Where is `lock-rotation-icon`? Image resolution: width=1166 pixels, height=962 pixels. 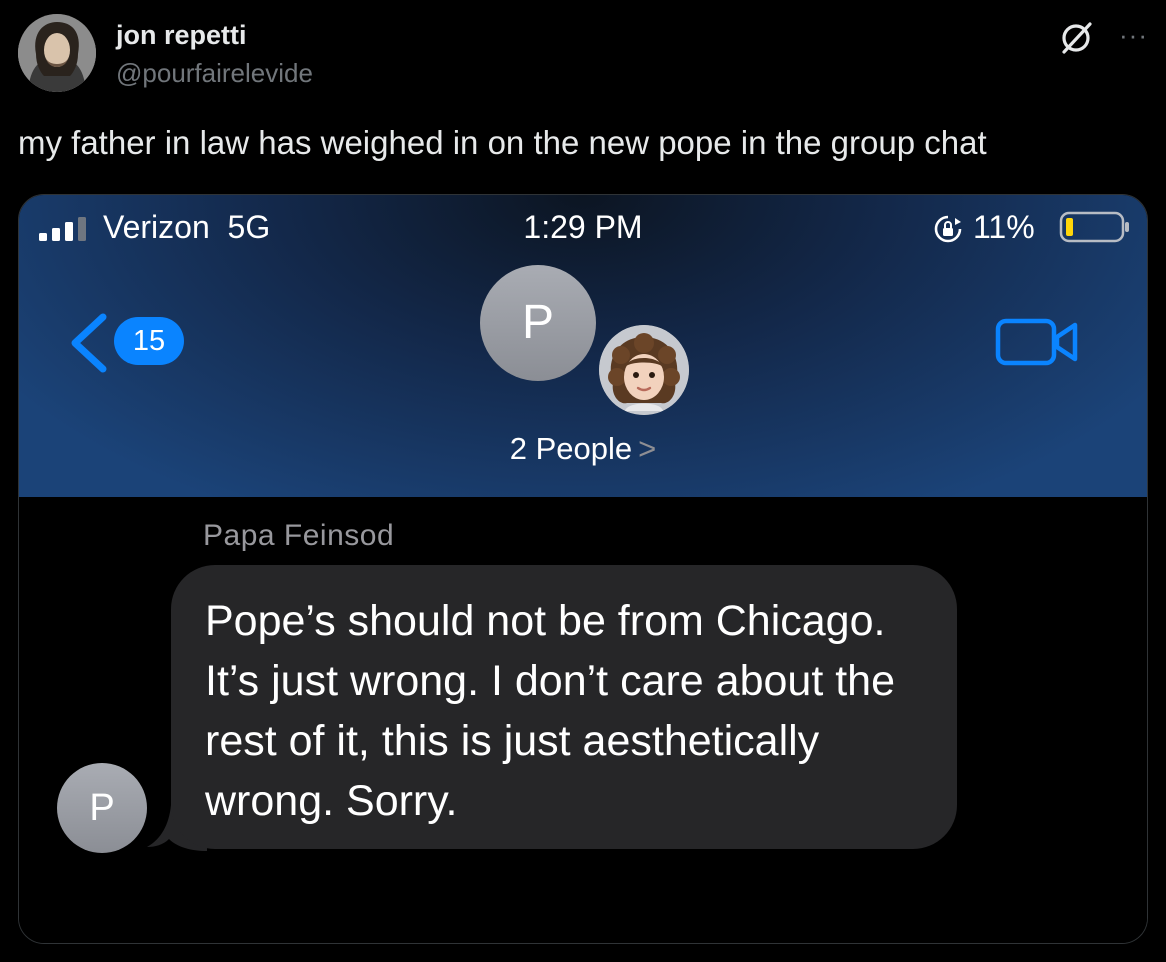 lock-rotation-icon is located at coordinates (948, 229).